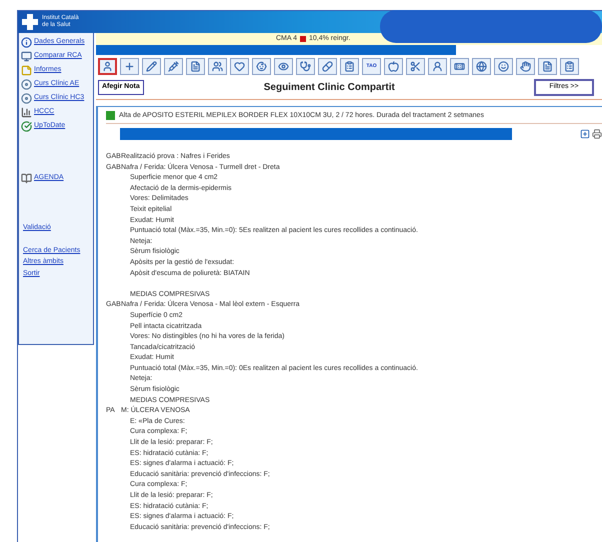 Image resolution: width=602 pixels, height=542 pixels. Describe the element at coordinates (30, 22) in the screenshot. I see `cross-logo-icon` at that location.